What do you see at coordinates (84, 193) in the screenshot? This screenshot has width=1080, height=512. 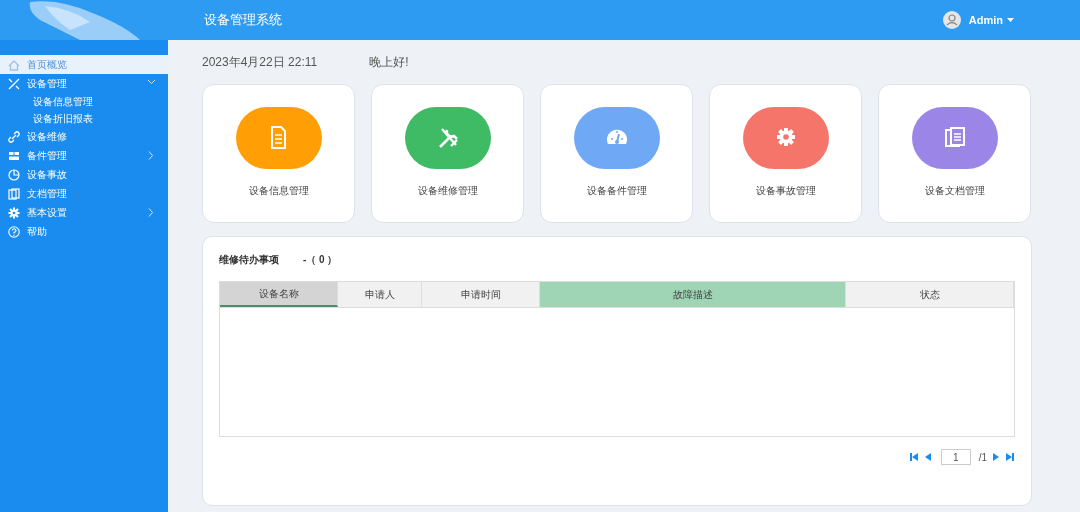 I see `sidebar-item: 文档管理` at bounding box center [84, 193].